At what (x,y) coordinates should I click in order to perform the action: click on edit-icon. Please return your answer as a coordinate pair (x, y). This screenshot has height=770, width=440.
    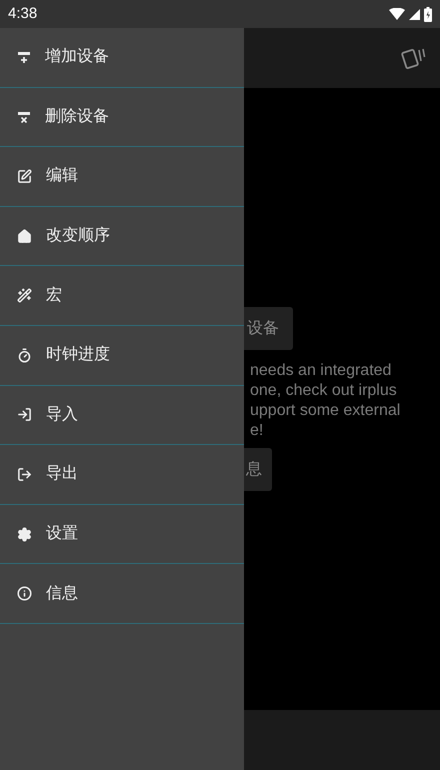
    Looking at the image, I should click on (24, 176).